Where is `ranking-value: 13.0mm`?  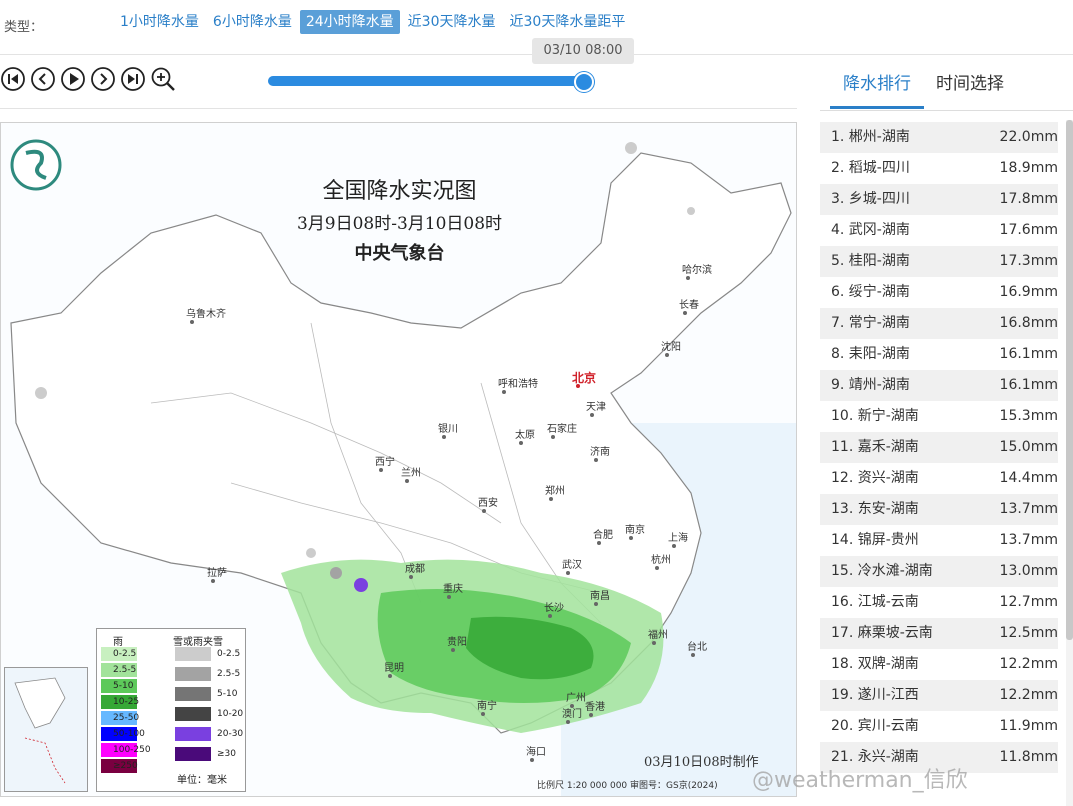
ranking-value: 13.0mm is located at coordinates (1028, 571).